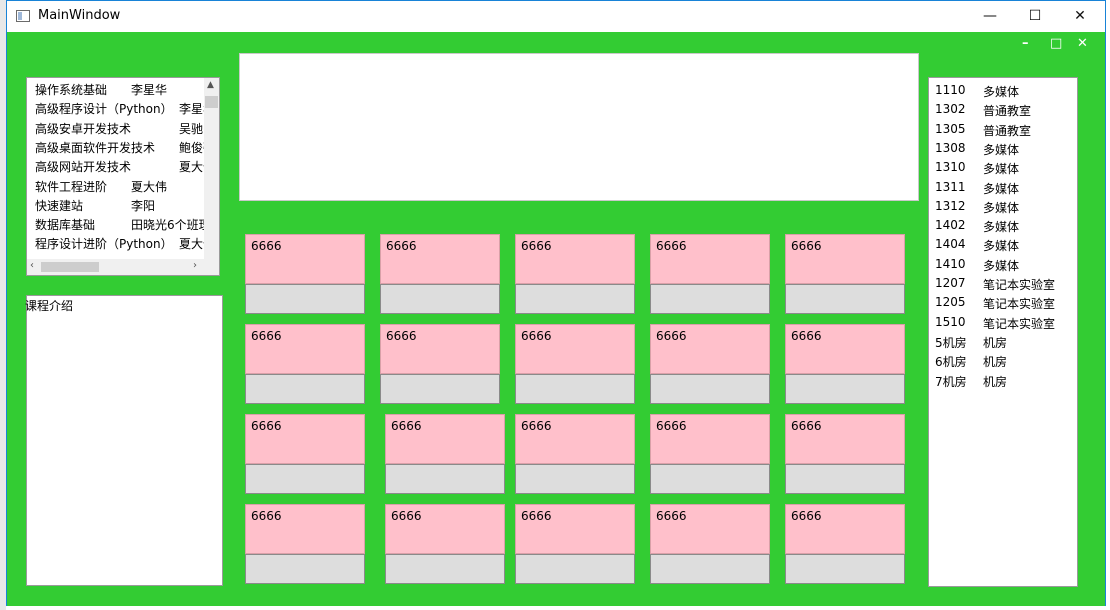 The height and width of the screenshot is (610, 1110). I want to click on room-number: 7机房, so click(951, 381).